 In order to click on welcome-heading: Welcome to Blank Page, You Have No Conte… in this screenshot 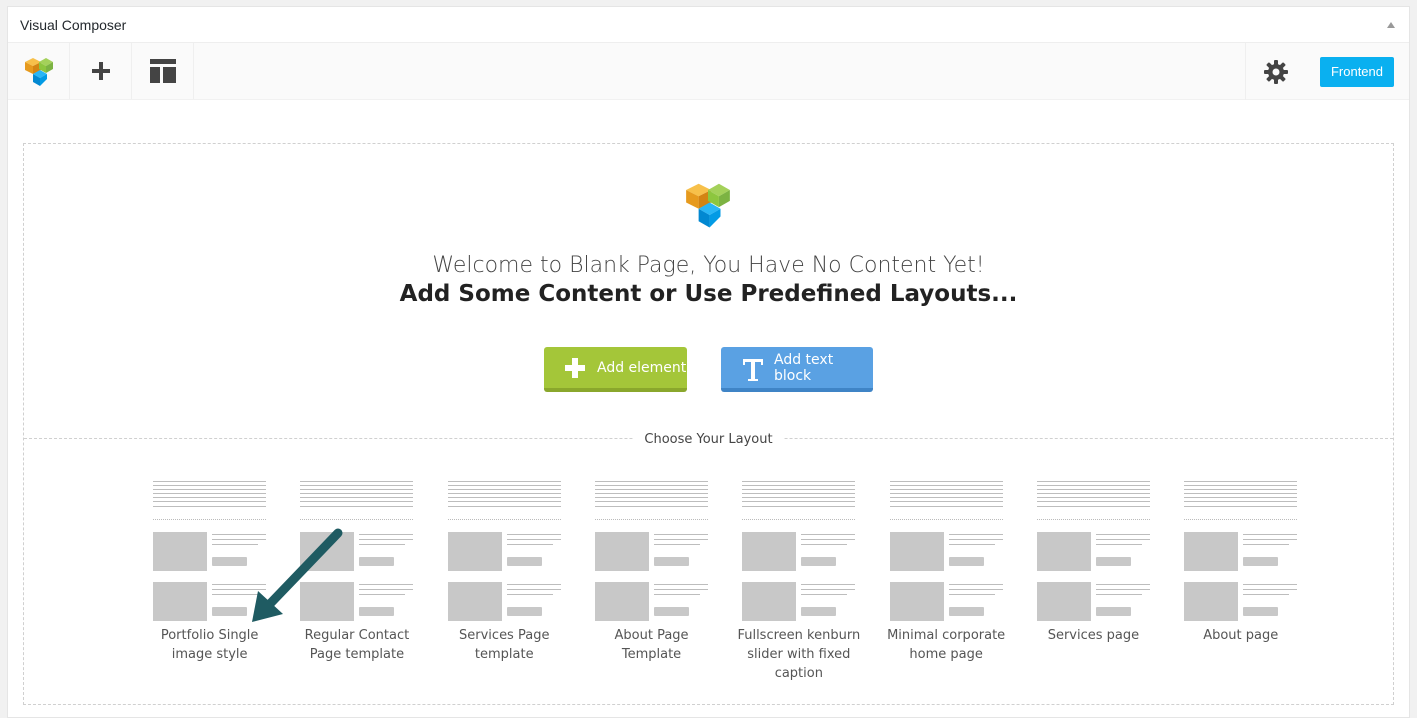, I will do `click(708, 265)`.